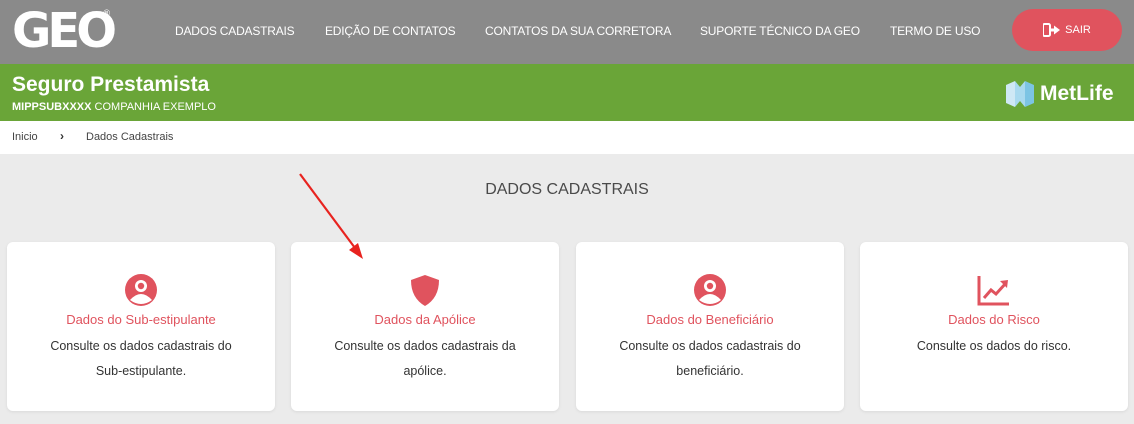  Describe the element at coordinates (994, 319) in the screenshot. I see `card-title: Dados do Risco` at that location.